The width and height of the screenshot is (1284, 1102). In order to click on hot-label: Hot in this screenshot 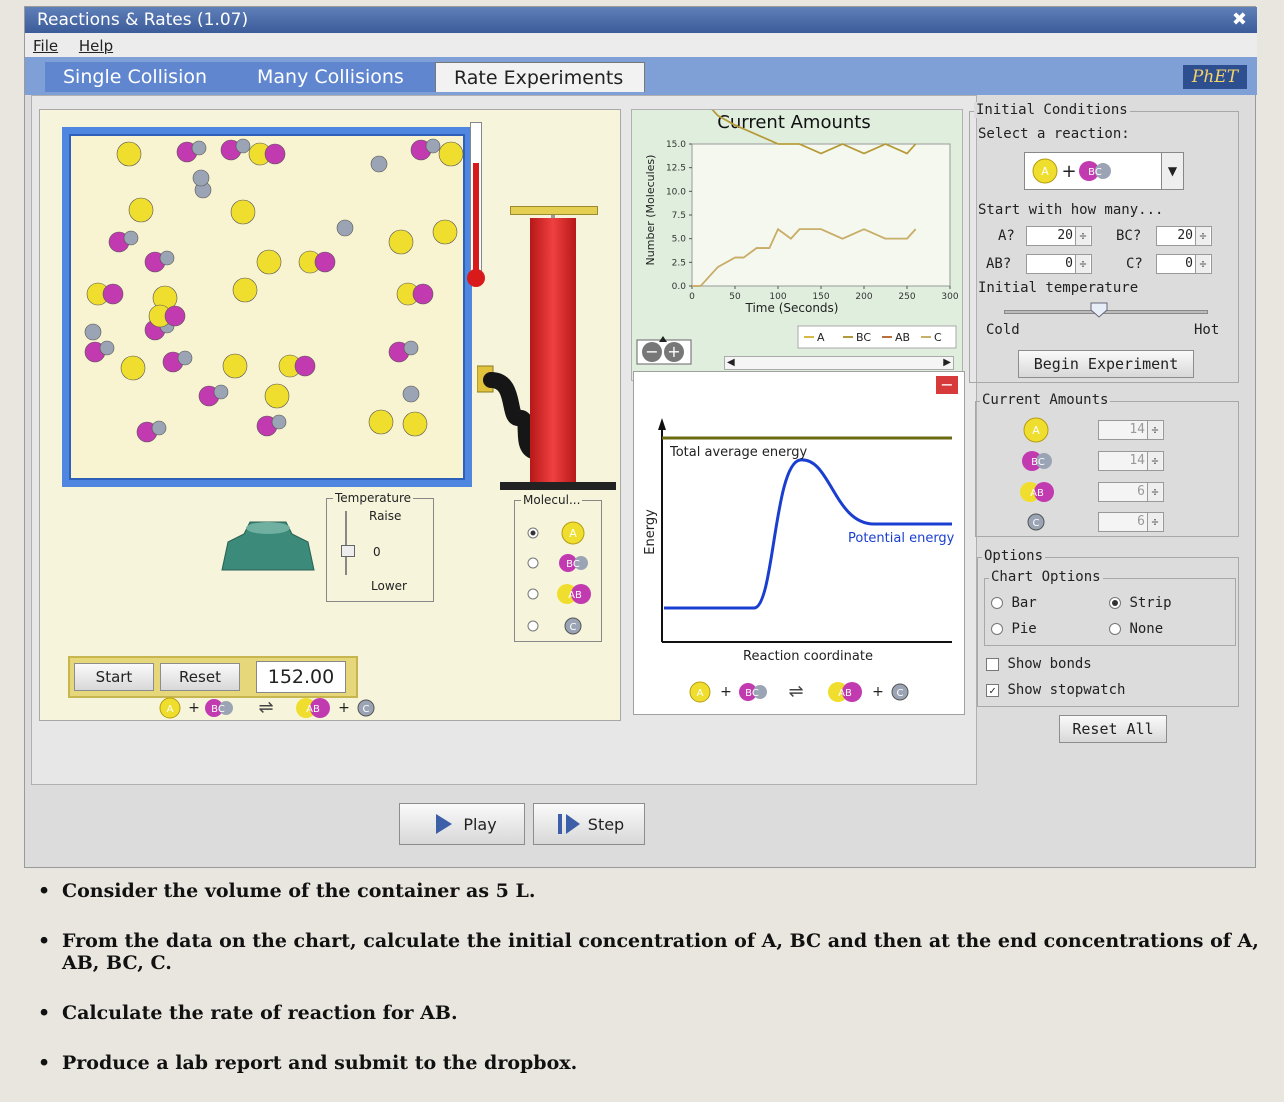, I will do `click(1207, 330)`.